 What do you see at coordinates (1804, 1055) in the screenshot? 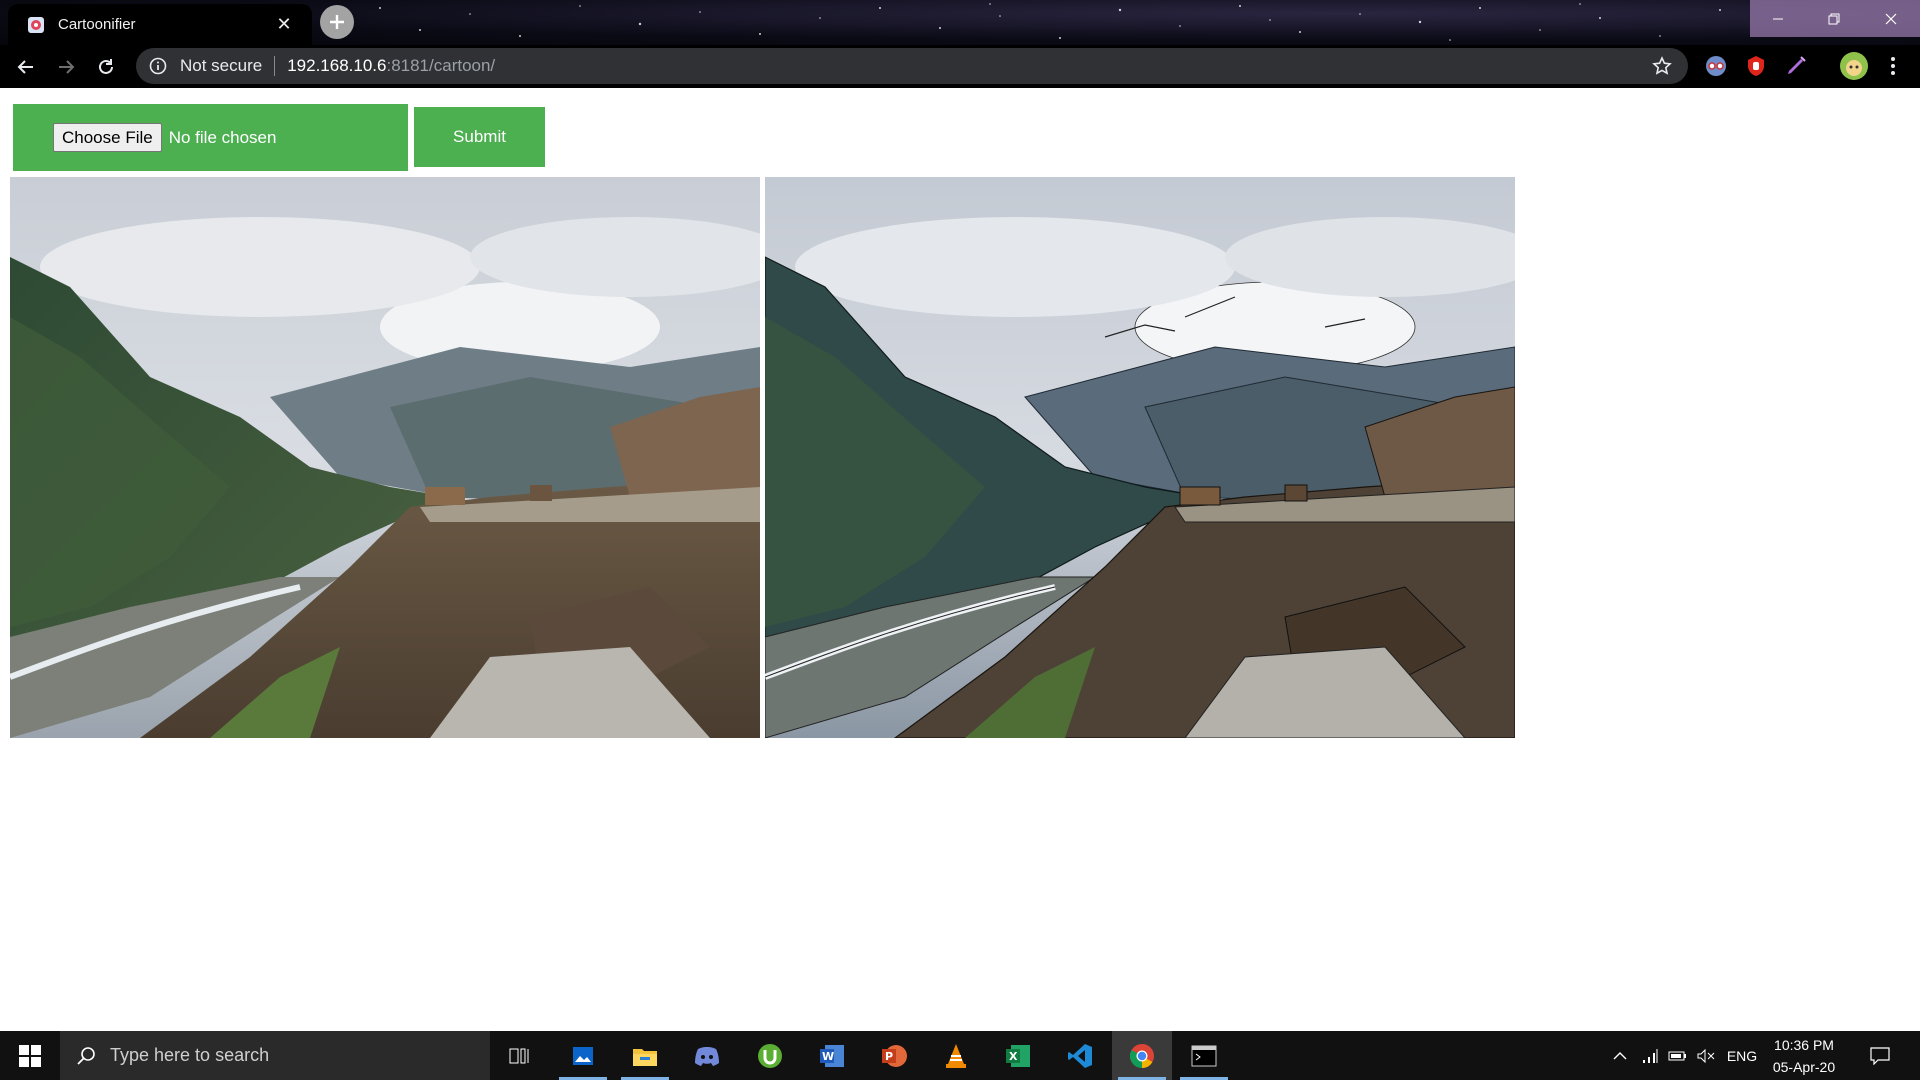
I see `taskbar-clock: 10:36 PM 05-Apr-20` at bounding box center [1804, 1055].